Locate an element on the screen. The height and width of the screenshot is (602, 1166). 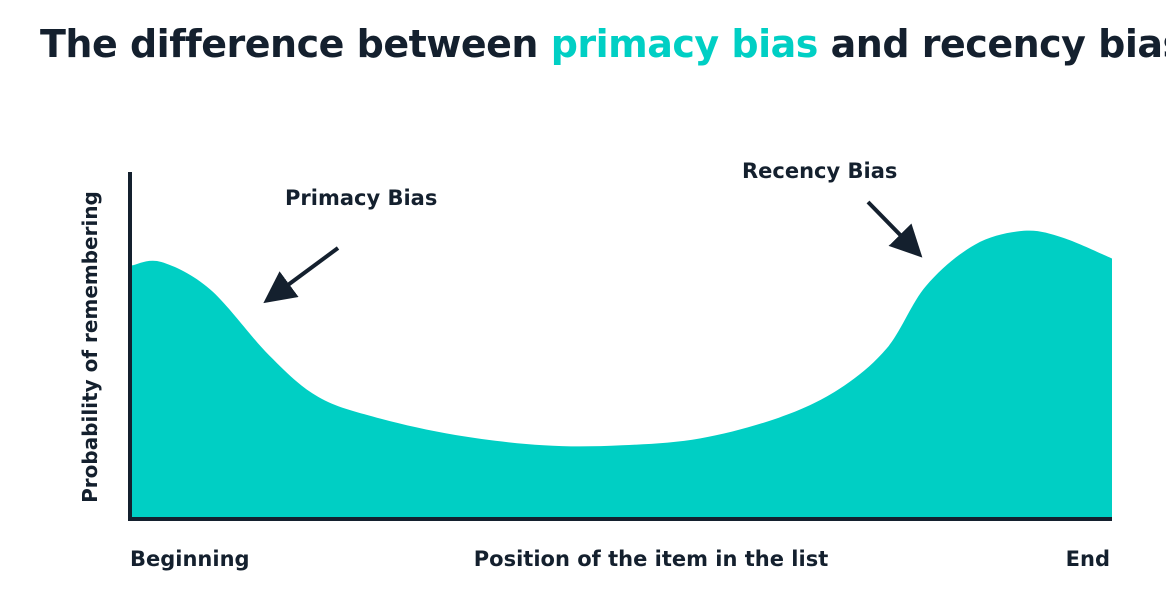
x-axis-label: Position of the item in the list is located at coordinates (651, 559).